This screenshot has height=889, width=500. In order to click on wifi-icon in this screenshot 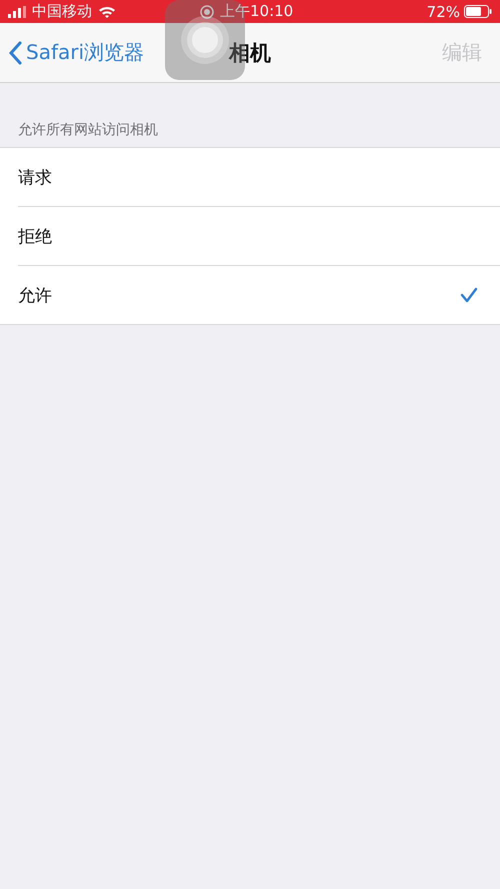, I will do `click(107, 11)`.